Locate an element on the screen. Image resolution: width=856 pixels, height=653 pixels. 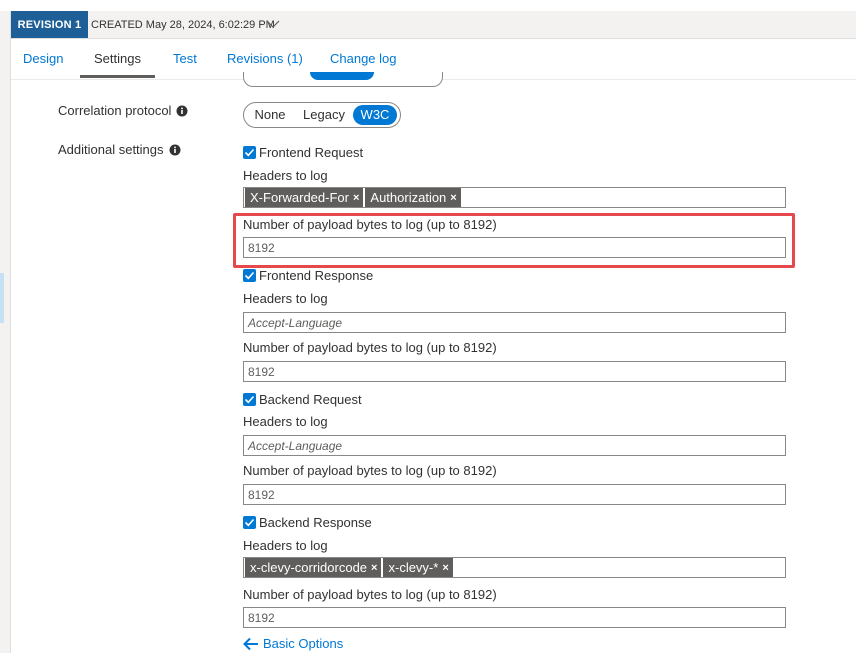
frontend-response-payload-input: 8192 is located at coordinates (514, 371).